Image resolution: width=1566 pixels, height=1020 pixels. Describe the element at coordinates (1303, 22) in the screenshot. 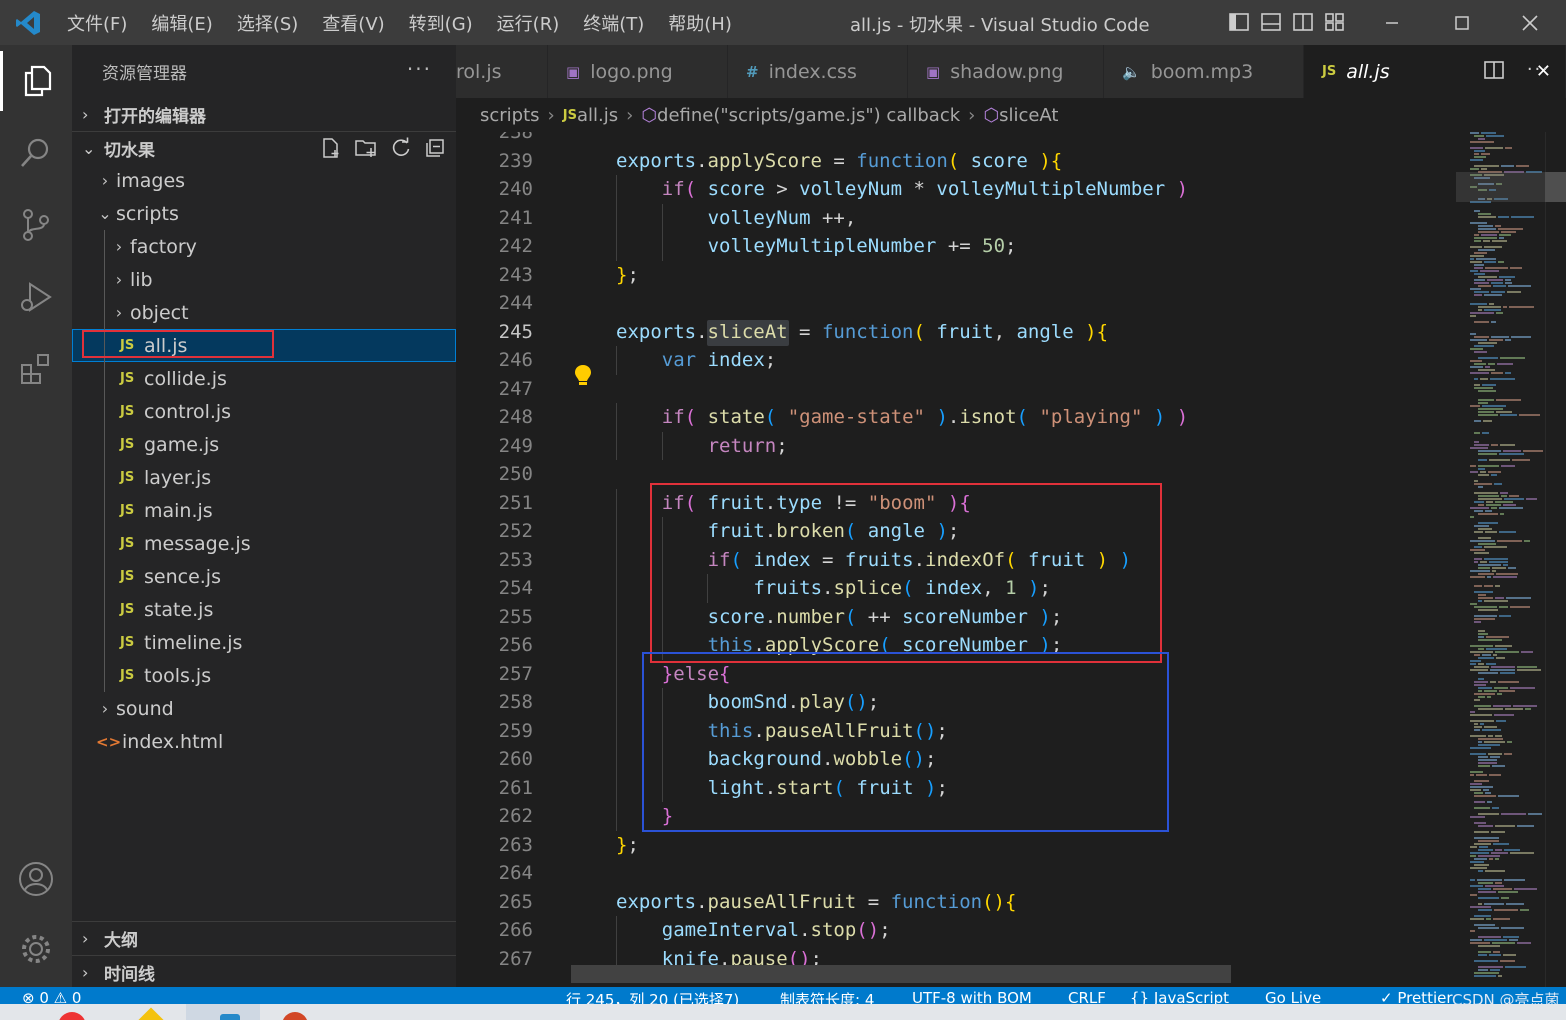

I see `split-layout-icon` at that location.